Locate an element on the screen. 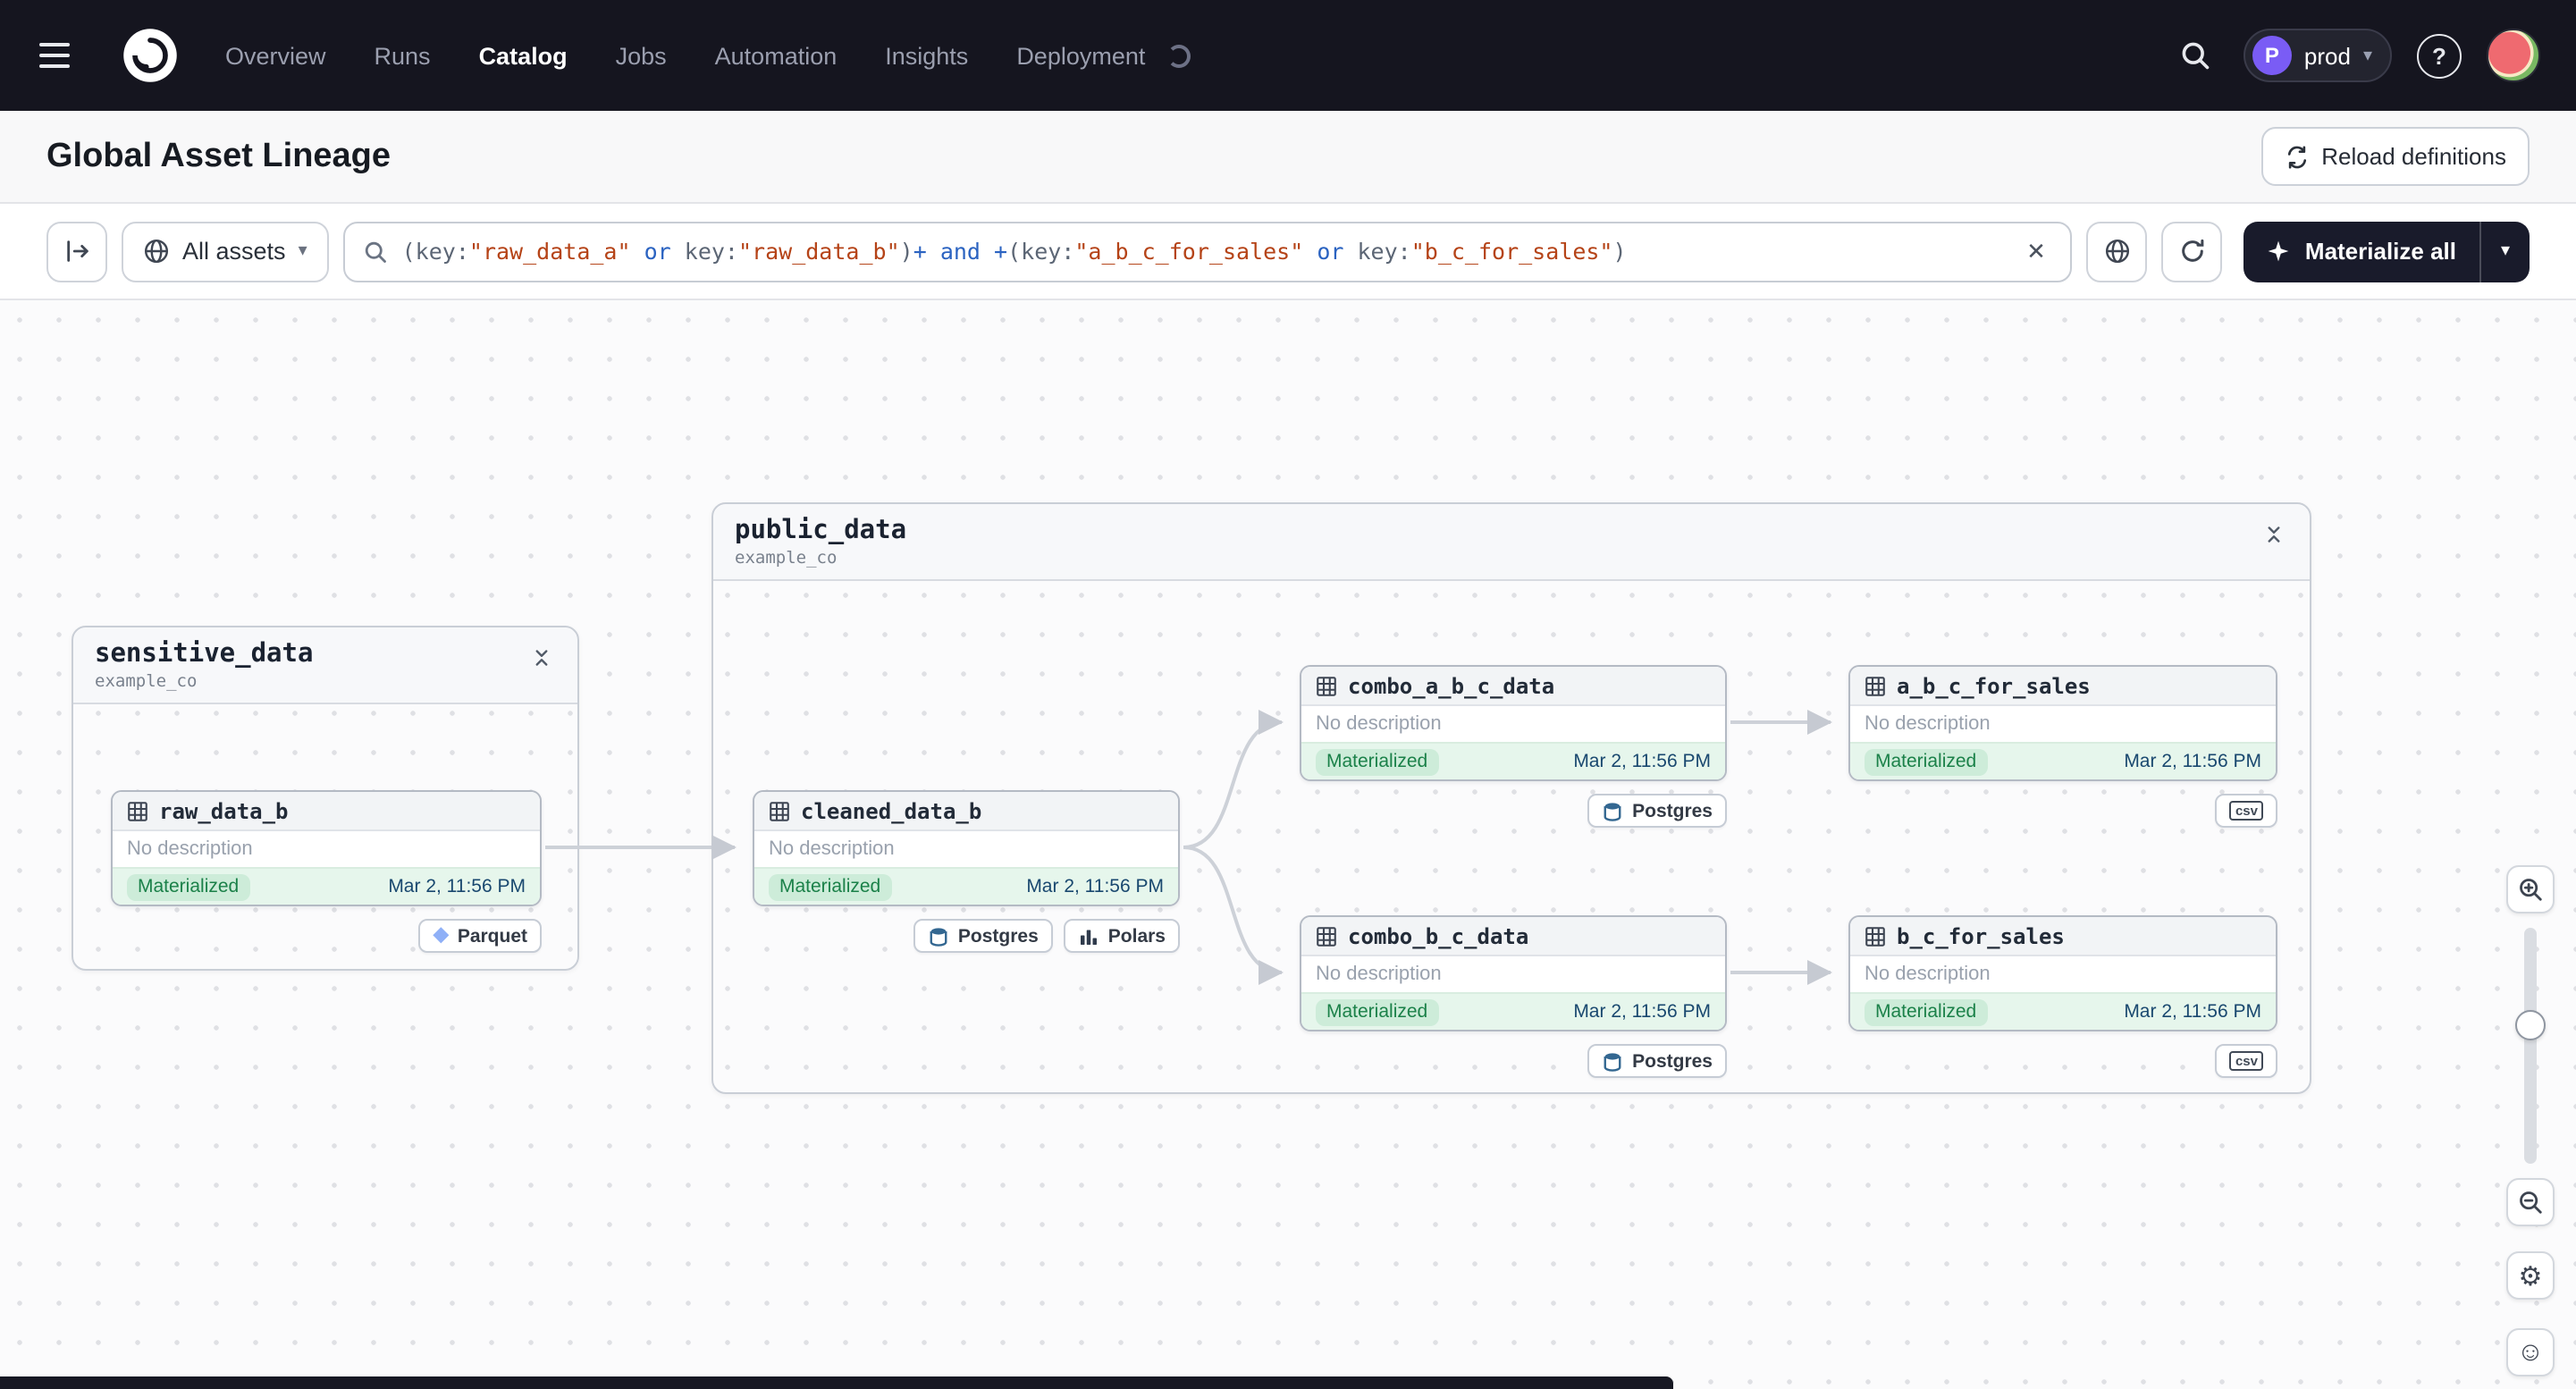 This screenshot has height=1389, width=2576. feedback-button: ☺ is located at coordinates (2531, 1352).